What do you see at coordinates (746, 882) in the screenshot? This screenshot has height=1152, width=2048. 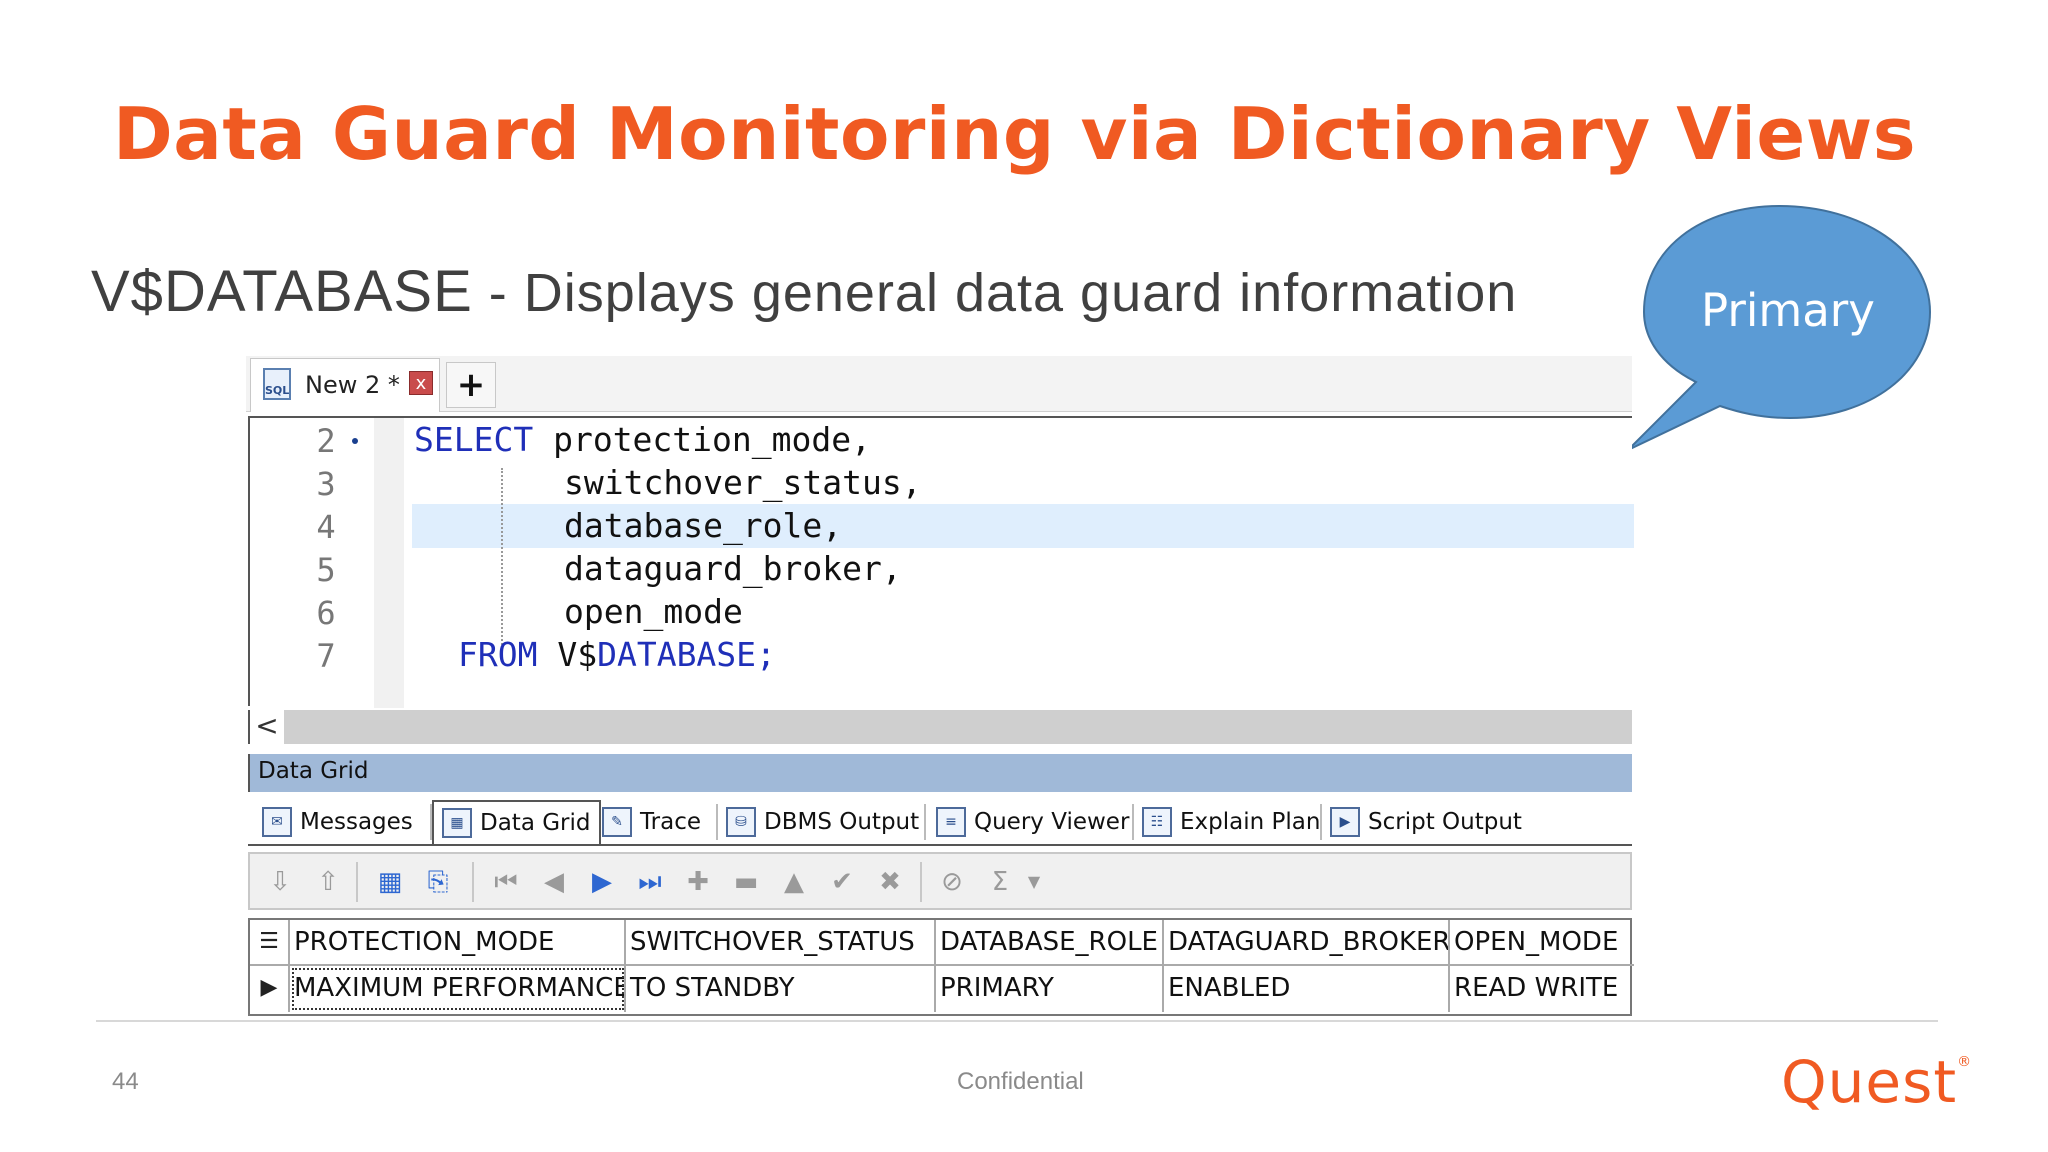 I see `delete-record-icon: ▬` at bounding box center [746, 882].